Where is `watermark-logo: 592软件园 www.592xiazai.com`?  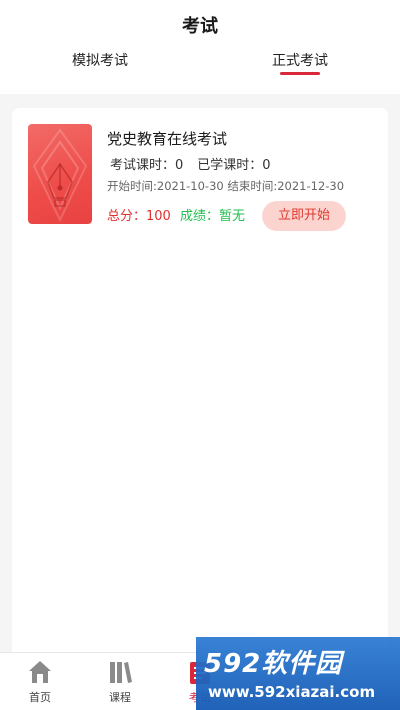 watermark-logo: 592软件园 www.592xiazai.com is located at coordinates (298, 673).